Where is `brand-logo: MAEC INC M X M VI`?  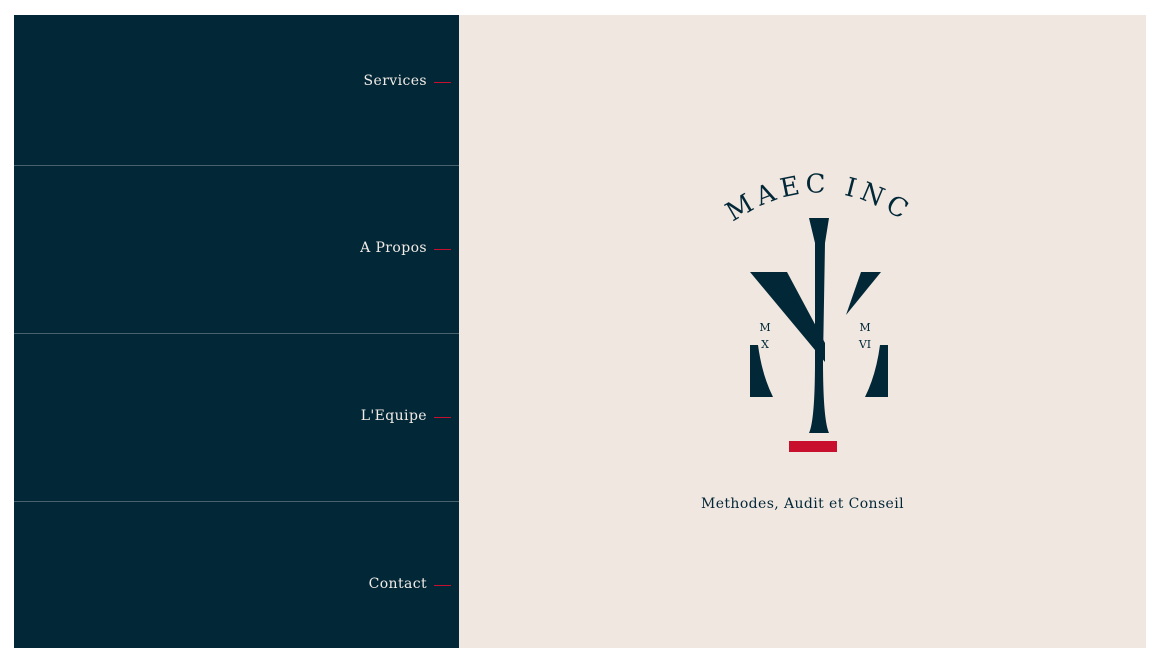
brand-logo: MAEC INC M X M VI is located at coordinates (819, 315).